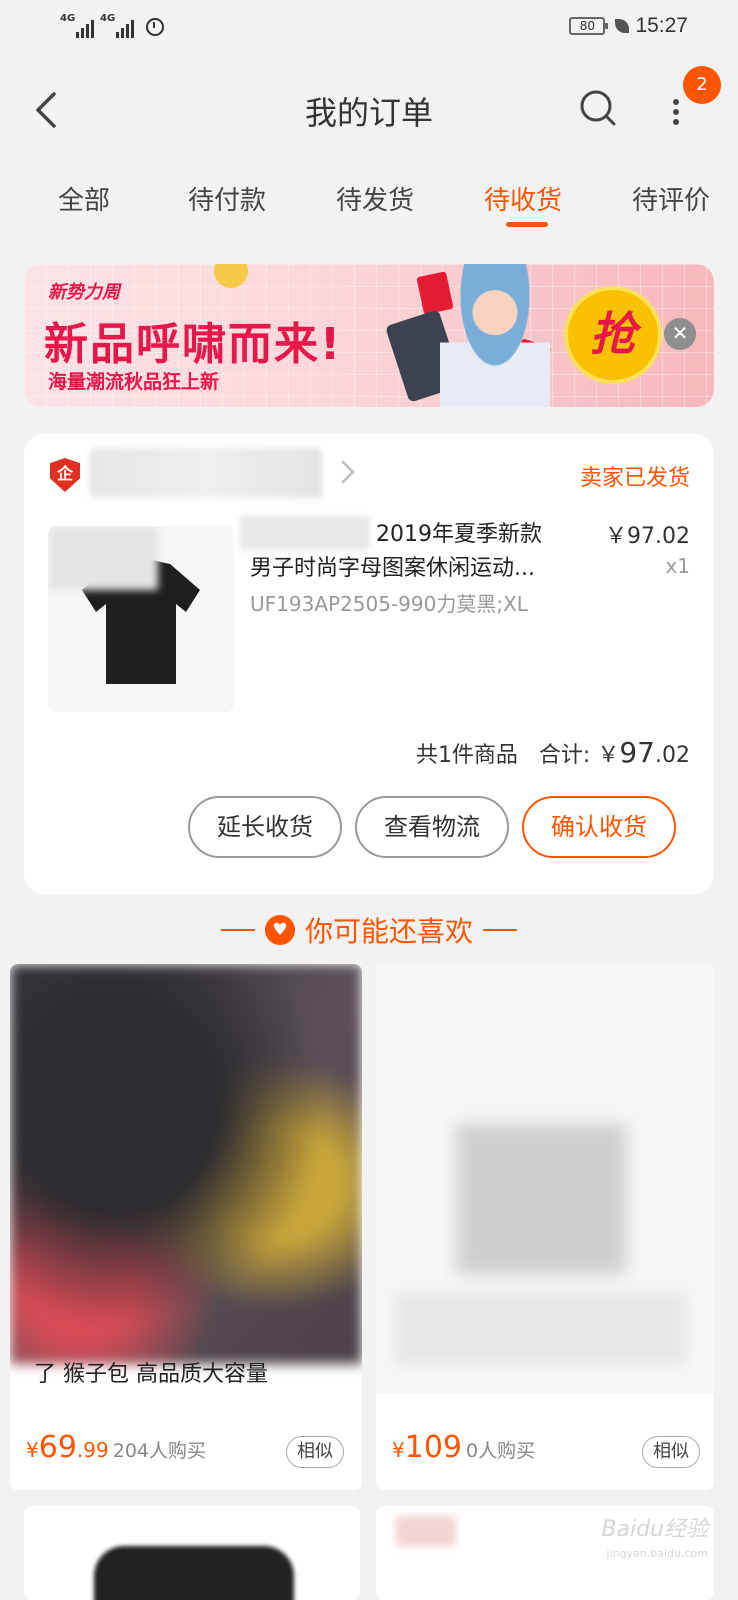 The height and width of the screenshot is (1600, 738). What do you see at coordinates (375, 198) in the screenshot?
I see `tab-pending-shipment: 待发货` at bounding box center [375, 198].